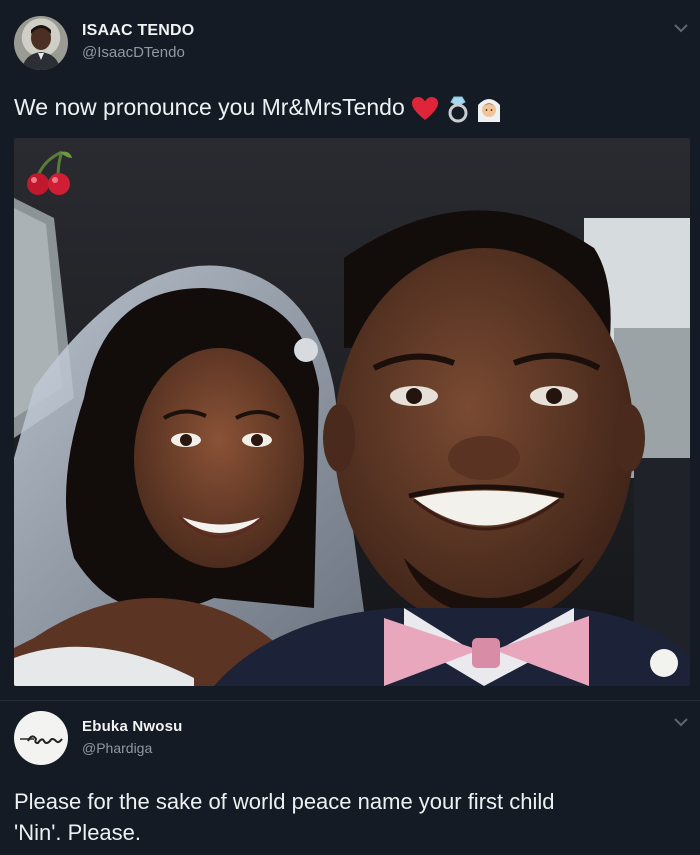 The width and height of the screenshot is (700, 855). I want to click on cherries-icon, so click(49, 172).